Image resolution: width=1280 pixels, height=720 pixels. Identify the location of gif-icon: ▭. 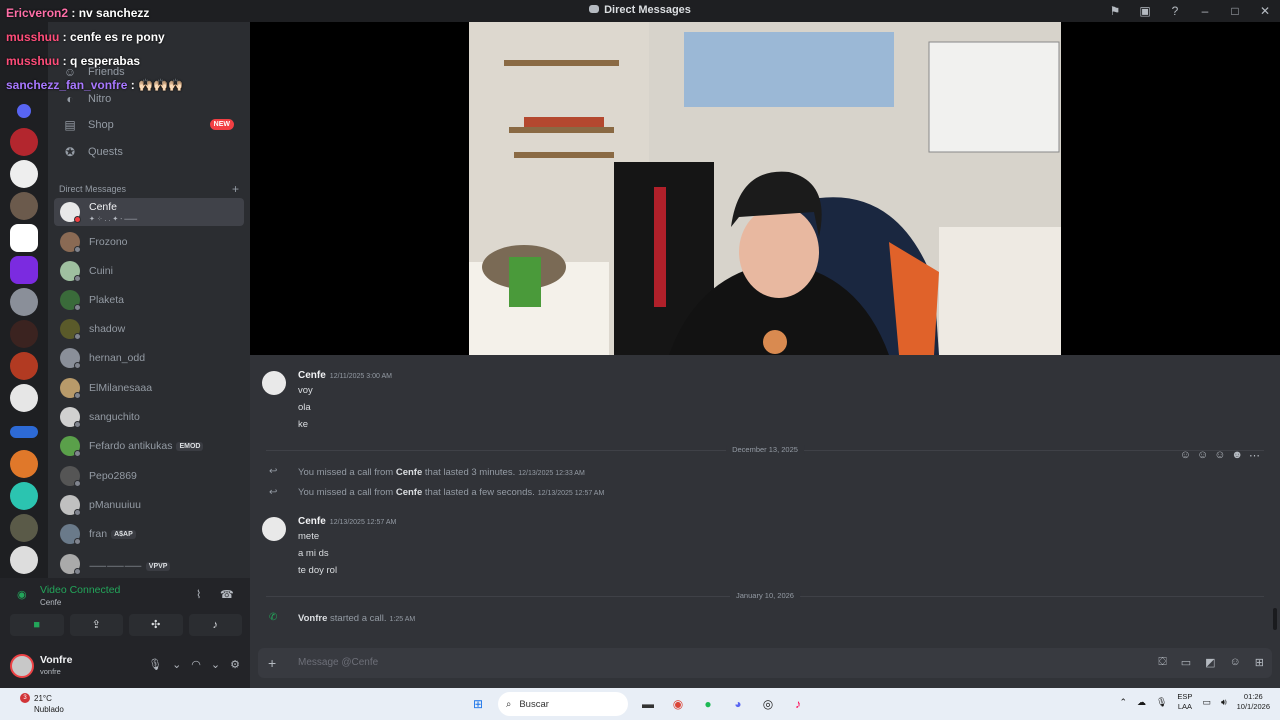
(1186, 662).